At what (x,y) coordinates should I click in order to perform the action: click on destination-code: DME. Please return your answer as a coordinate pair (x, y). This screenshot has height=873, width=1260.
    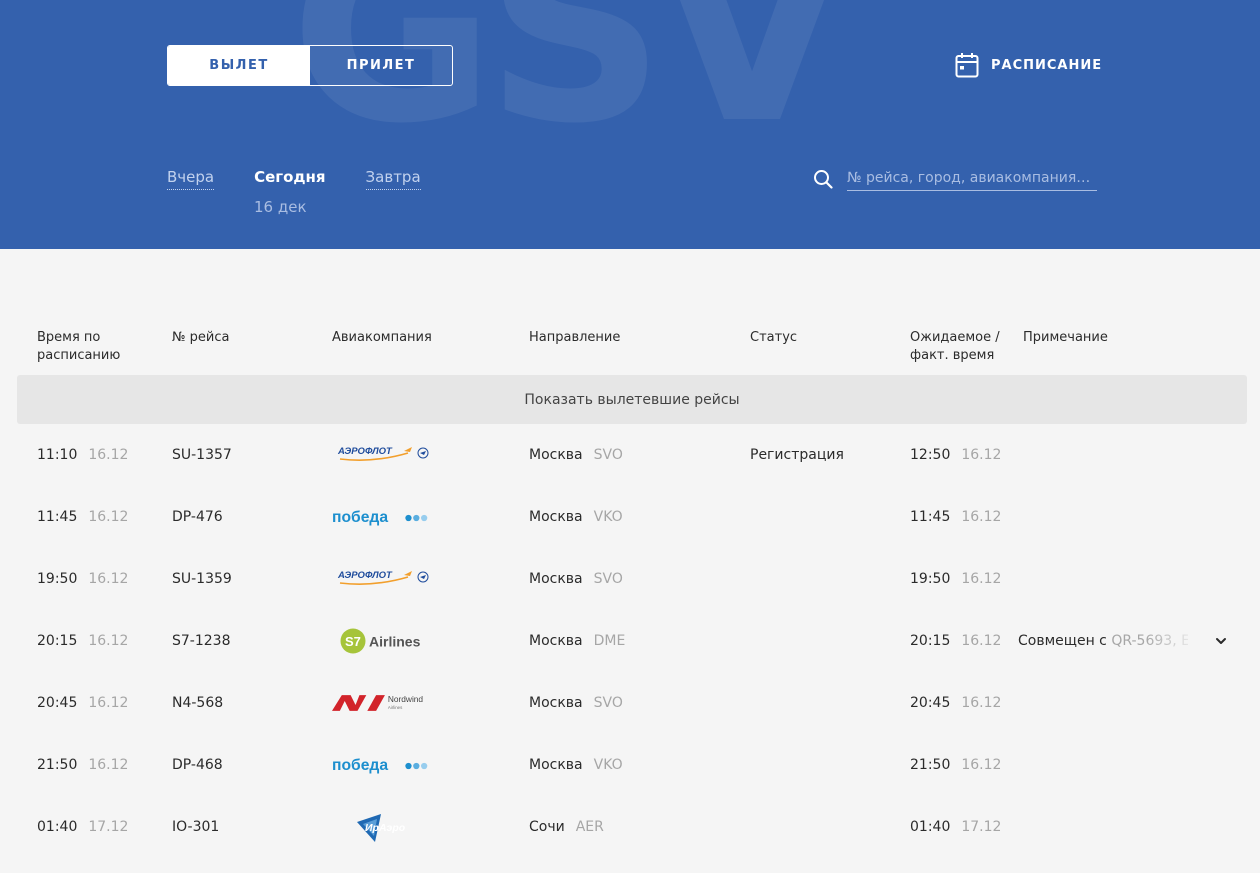
    Looking at the image, I should click on (609, 641).